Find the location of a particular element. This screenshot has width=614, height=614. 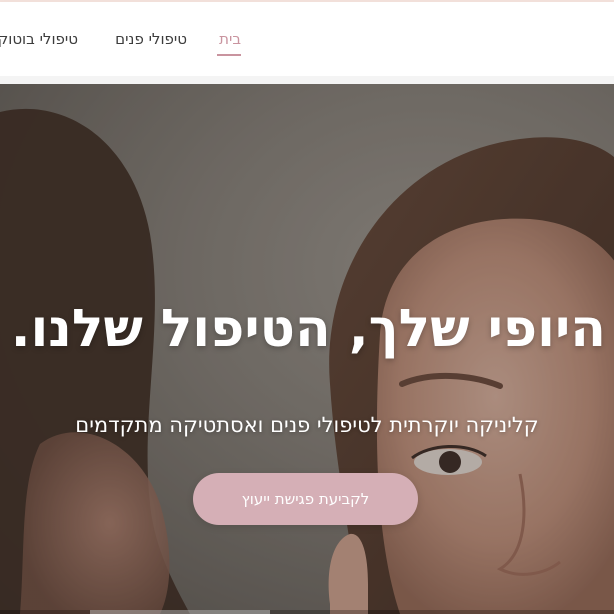

hero-scrollbar is located at coordinates (307, 612).